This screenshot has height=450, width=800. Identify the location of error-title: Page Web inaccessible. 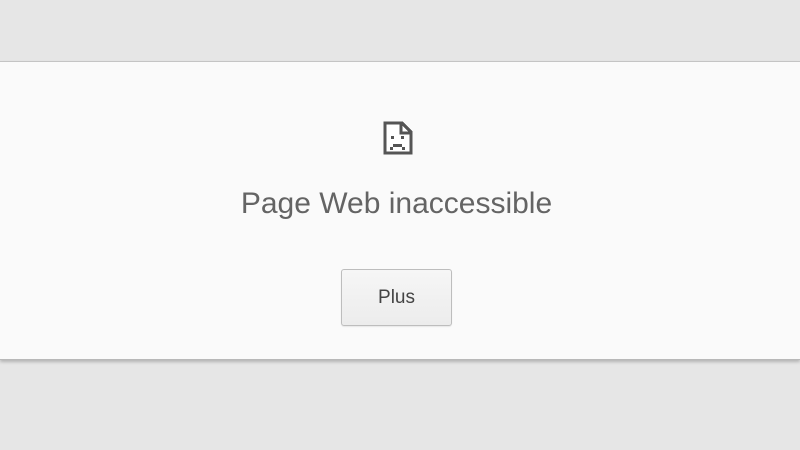
(396, 203).